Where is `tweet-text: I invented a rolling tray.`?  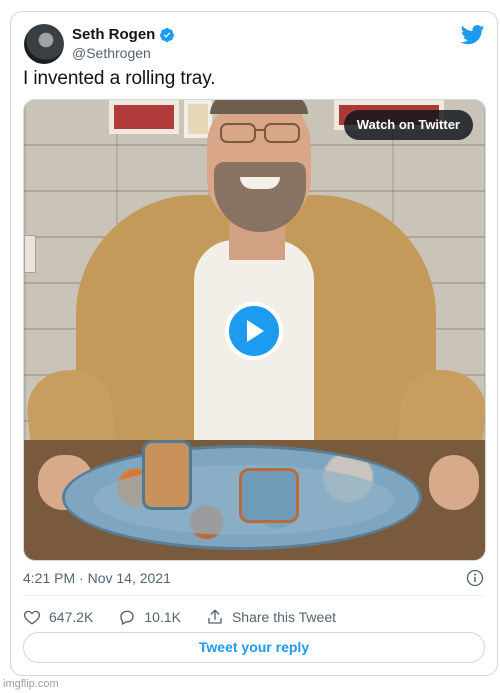
tweet-text: I invented a rolling tray. is located at coordinates (119, 78).